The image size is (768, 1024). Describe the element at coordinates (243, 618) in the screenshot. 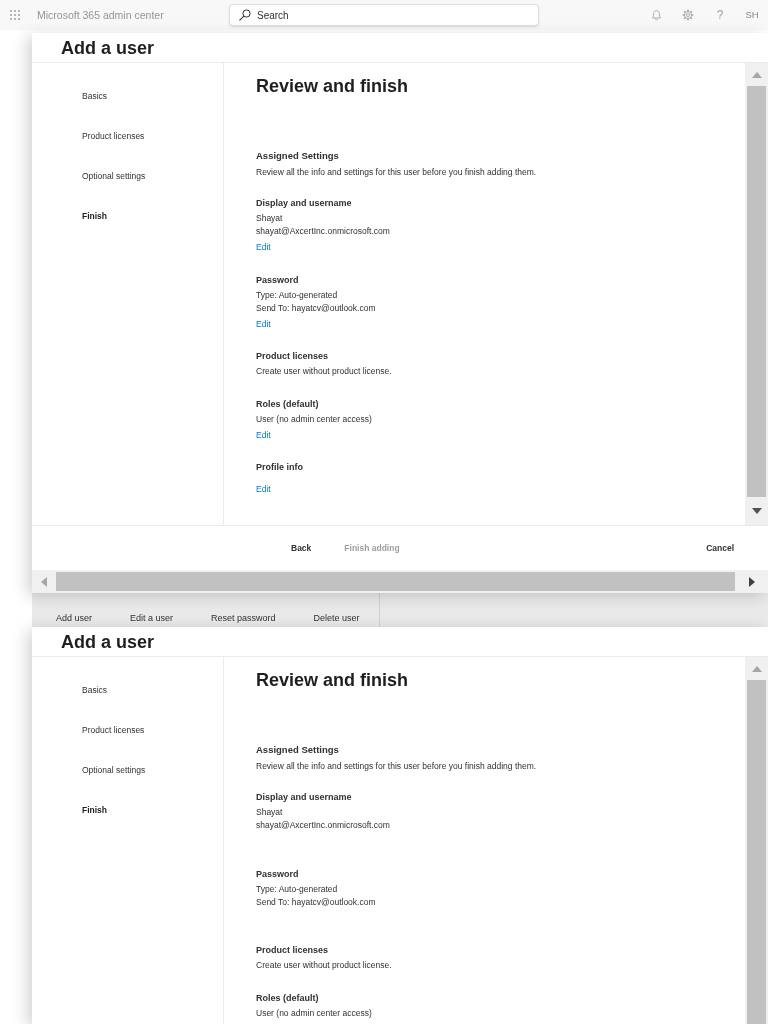

I see `toolbar-button: Reset password` at that location.